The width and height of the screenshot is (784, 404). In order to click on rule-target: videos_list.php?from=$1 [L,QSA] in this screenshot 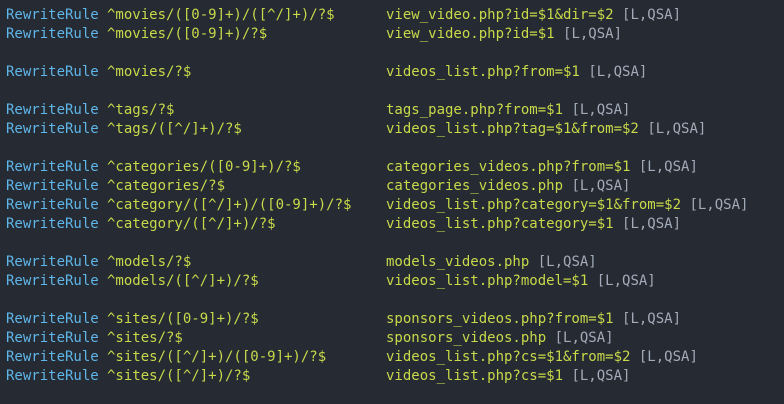, I will do `click(516, 72)`.